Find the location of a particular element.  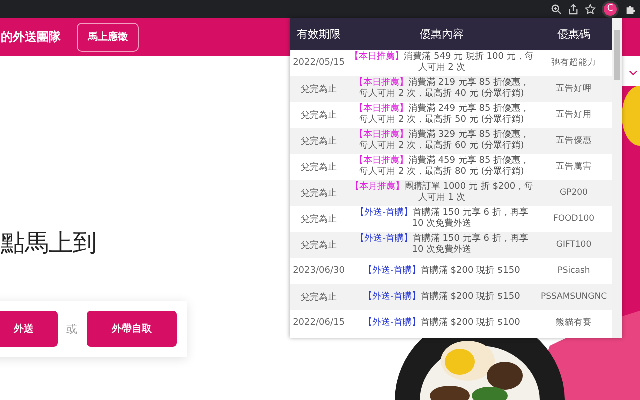

coupon-code: GP200 is located at coordinates (574, 193).